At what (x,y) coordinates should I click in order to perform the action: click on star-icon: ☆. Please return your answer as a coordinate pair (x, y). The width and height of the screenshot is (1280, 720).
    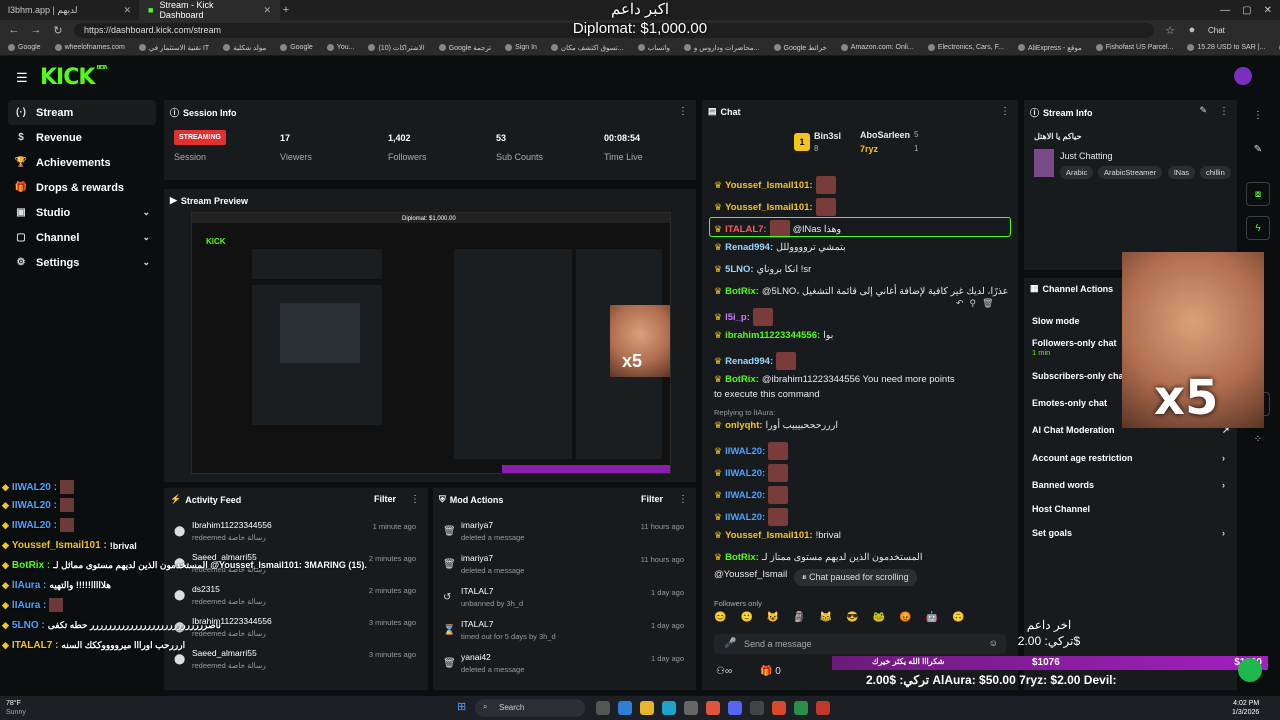
    Looking at the image, I should click on (1170, 30).